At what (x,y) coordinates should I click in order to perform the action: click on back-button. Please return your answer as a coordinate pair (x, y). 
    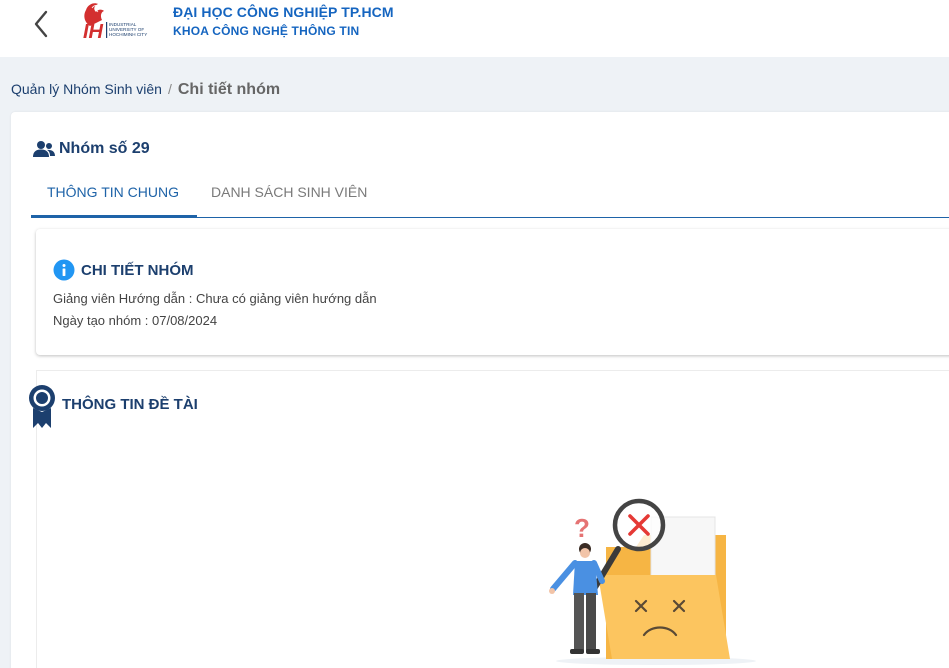
    Looking at the image, I should click on (42, 21).